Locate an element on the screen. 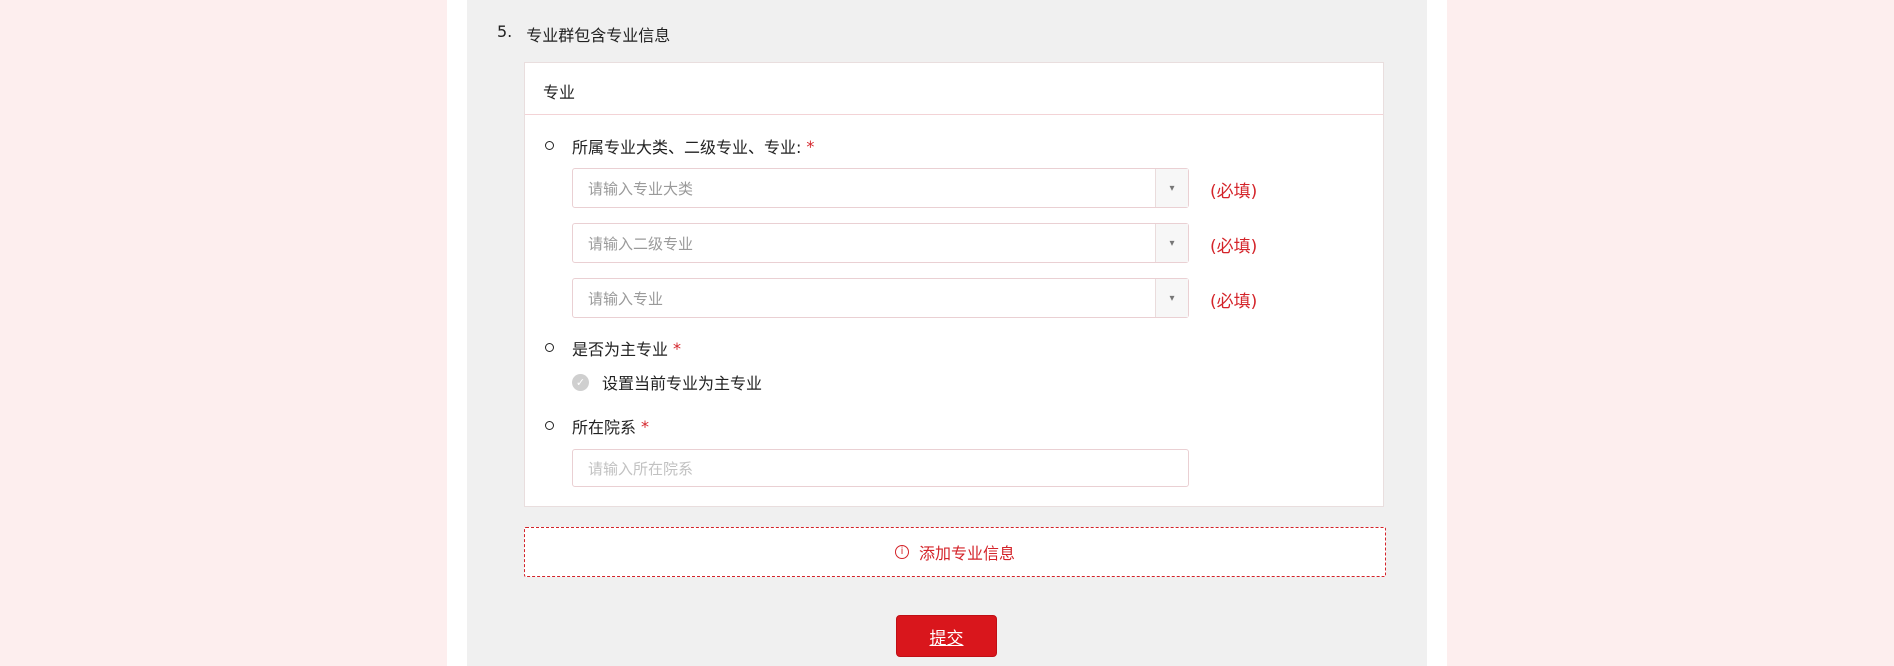 This screenshot has height=666, width=1894. major-field-label: 所属专业大类、二级专业、专业: * is located at coordinates (693, 146).